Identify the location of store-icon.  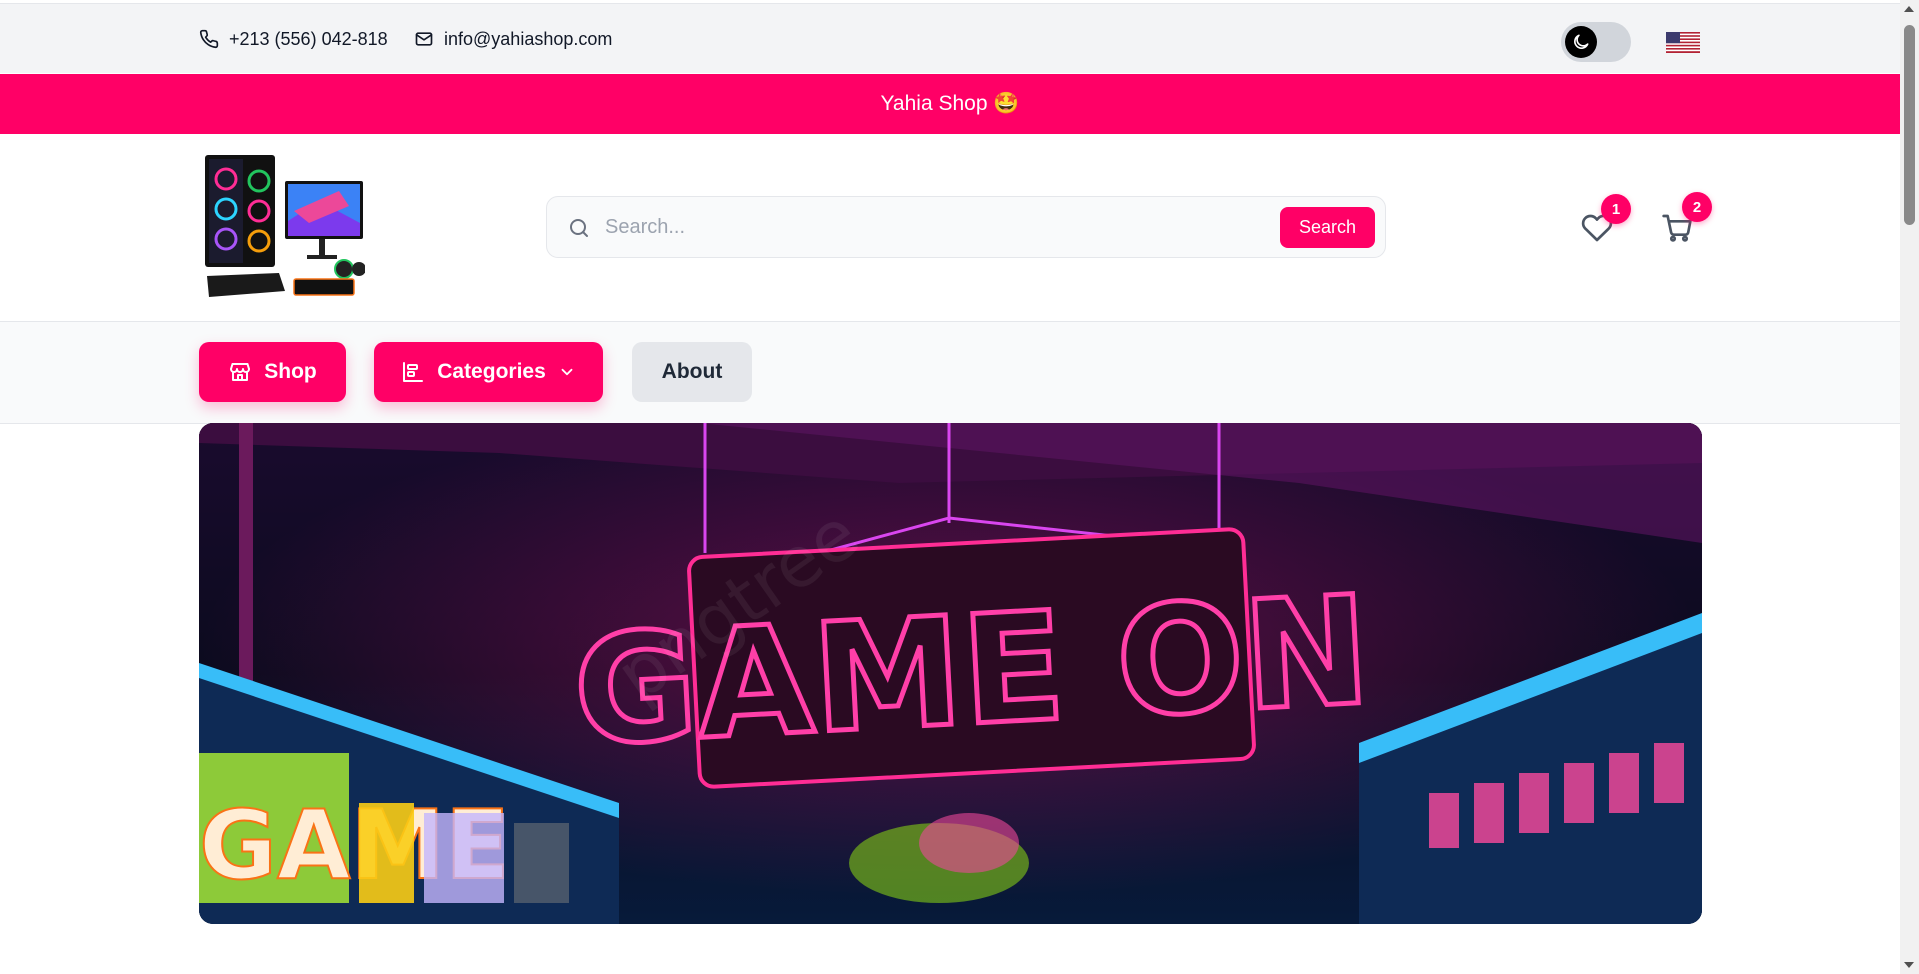
(240, 372).